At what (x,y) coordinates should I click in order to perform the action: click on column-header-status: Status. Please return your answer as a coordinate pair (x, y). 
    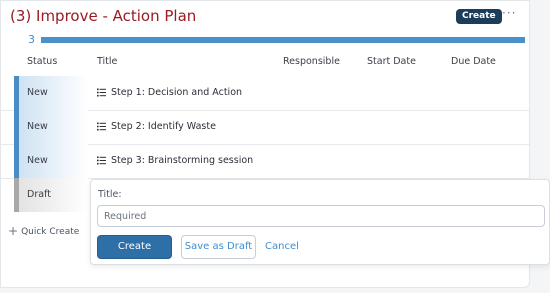
    Looking at the image, I should click on (42, 61).